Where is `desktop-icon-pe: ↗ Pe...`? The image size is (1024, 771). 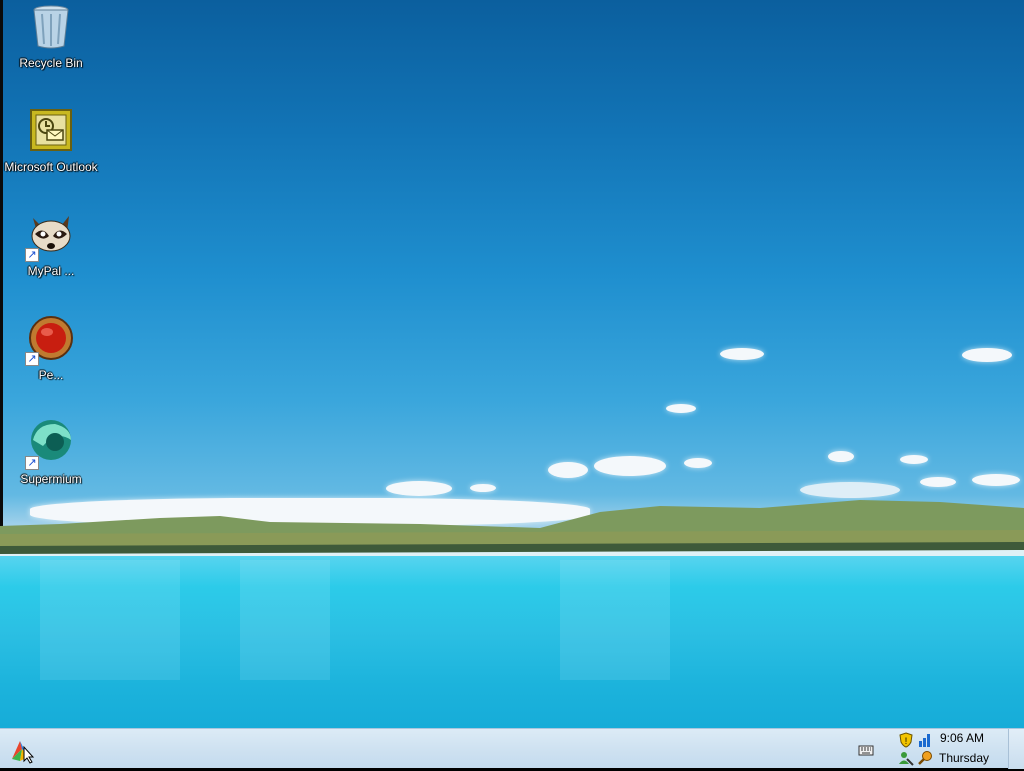
desktop-icon-pe: ↗ Pe... is located at coordinates (51, 349).